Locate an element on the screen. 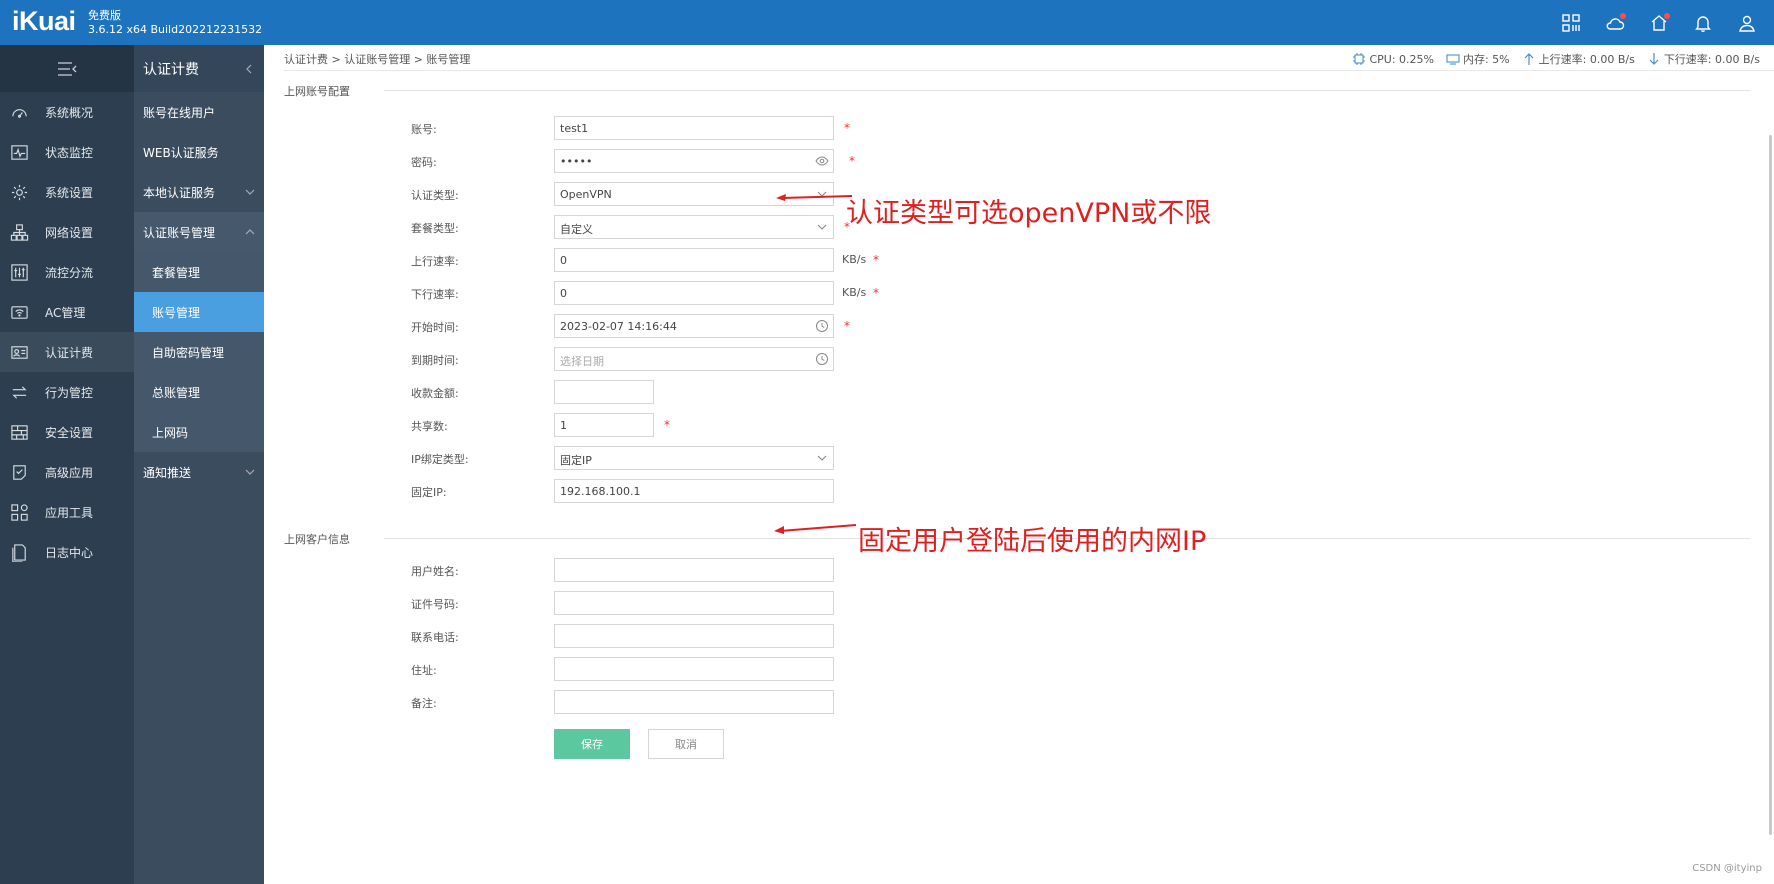 The width and height of the screenshot is (1774, 884). plan-type-select: 自定义 is located at coordinates (694, 227).